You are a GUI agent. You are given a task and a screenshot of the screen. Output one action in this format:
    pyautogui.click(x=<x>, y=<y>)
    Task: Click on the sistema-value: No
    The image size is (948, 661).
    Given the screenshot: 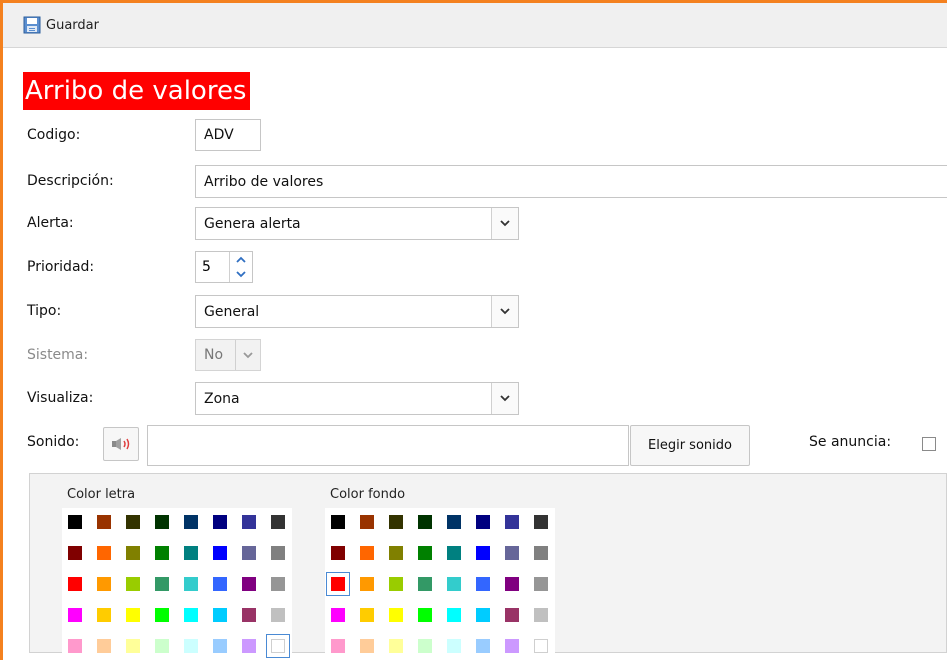 What is the action you would take?
    pyautogui.click(x=214, y=355)
    